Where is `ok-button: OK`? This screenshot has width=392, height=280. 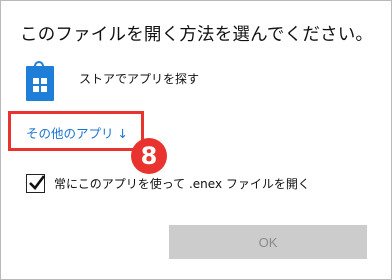 ok-button: OK is located at coordinates (268, 242).